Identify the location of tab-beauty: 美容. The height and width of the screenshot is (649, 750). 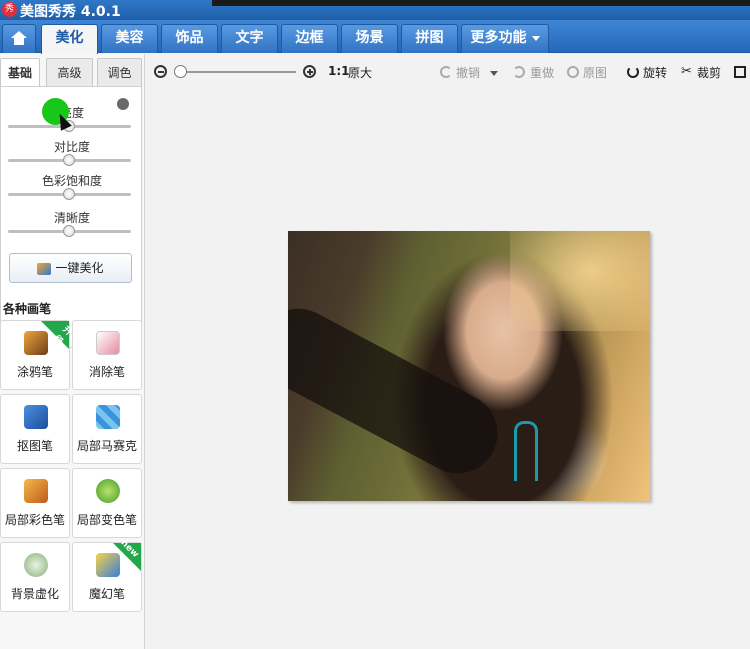
(129, 38).